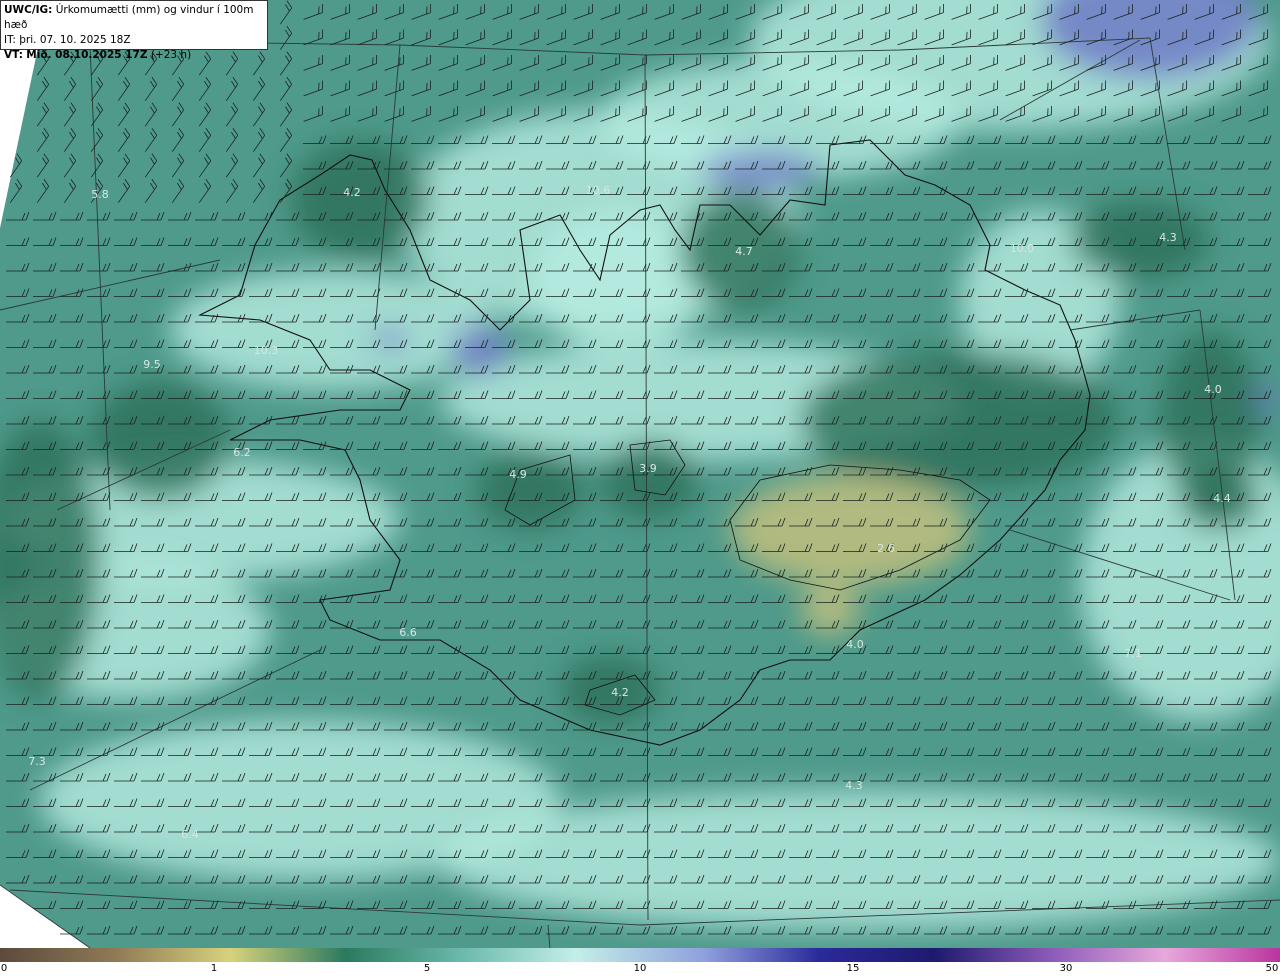 The width and height of the screenshot is (1280, 978). What do you see at coordinates (1272, 968) in the screenshot?
I see `colorbar-tick: 50` at bounding box center [1272, 968].